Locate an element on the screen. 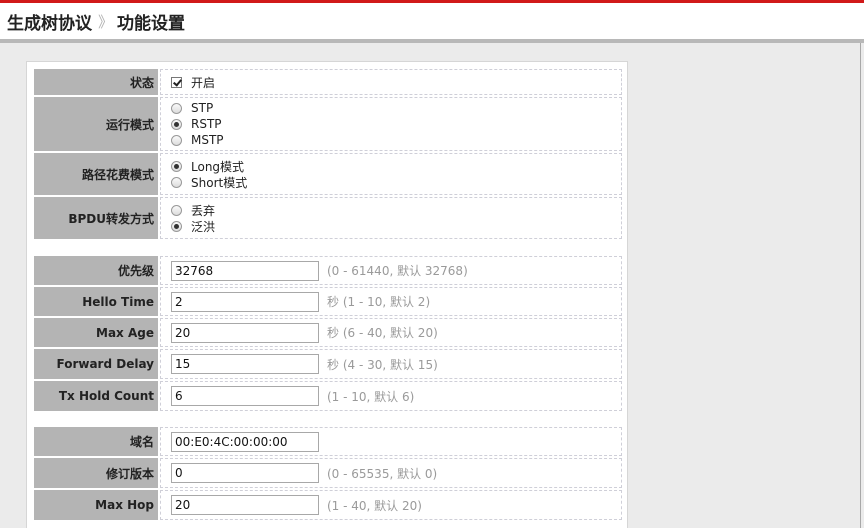 The height and width of the screenshot is (528, 864). max-age-input is located at coordinates (245, 332).